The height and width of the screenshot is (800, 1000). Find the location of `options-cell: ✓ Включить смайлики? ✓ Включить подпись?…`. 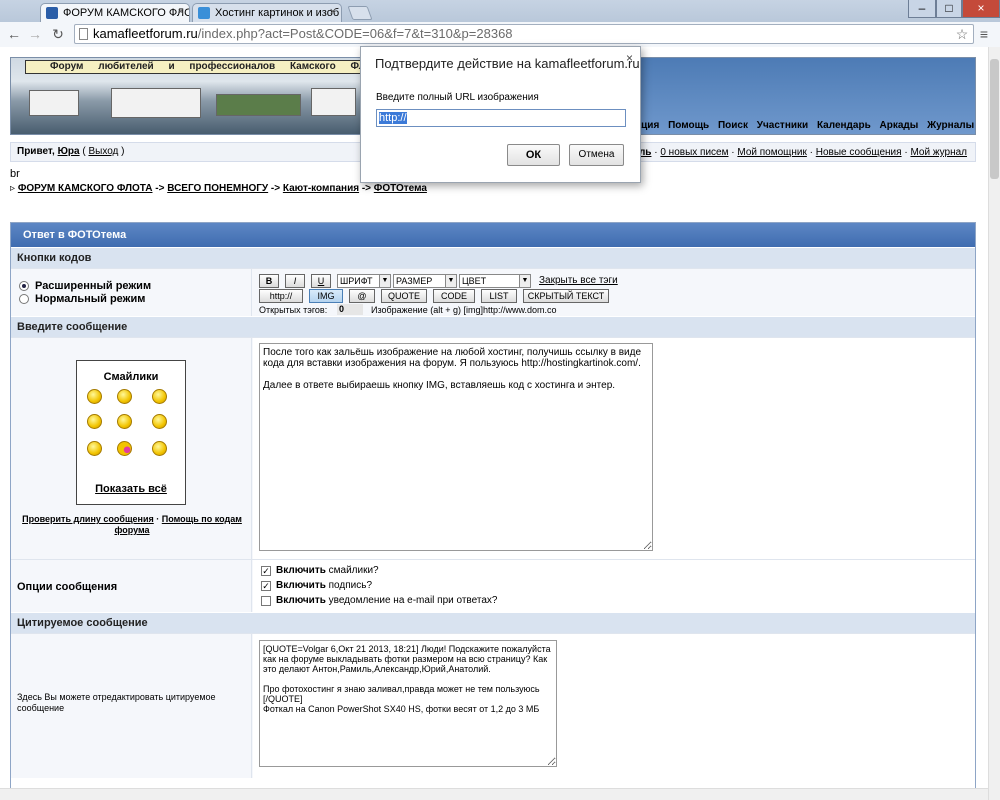

options-cell: ✓ Включить смайлики? ✓ Включить подпись?… is located at coordinates (614, 586).